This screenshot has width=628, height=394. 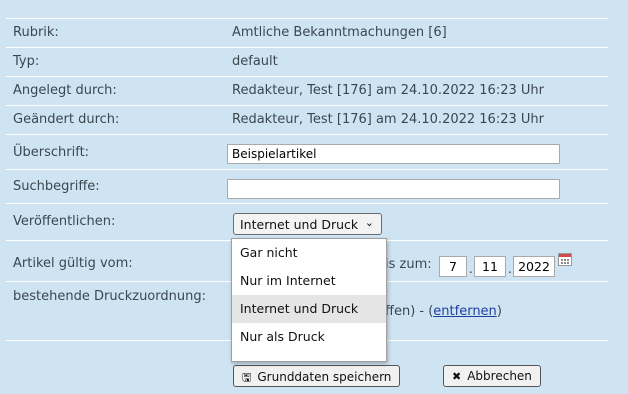 I want to click on publish-label: Veröffentlichen:, so click(x=64, y=221).